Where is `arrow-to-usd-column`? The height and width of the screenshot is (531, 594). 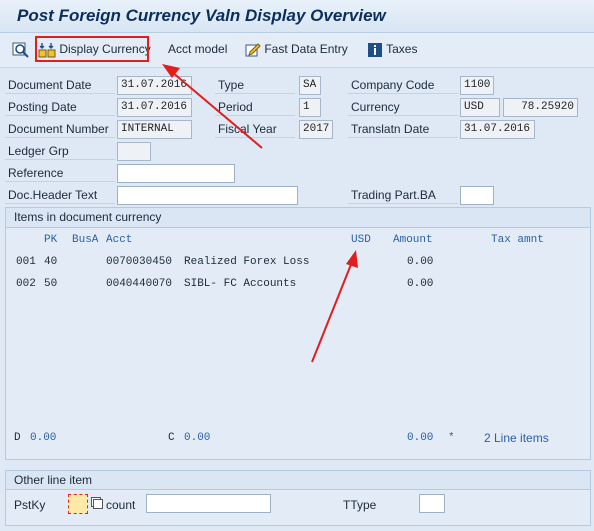
arrow-to-usd-column is located at coordinates (334, 306).